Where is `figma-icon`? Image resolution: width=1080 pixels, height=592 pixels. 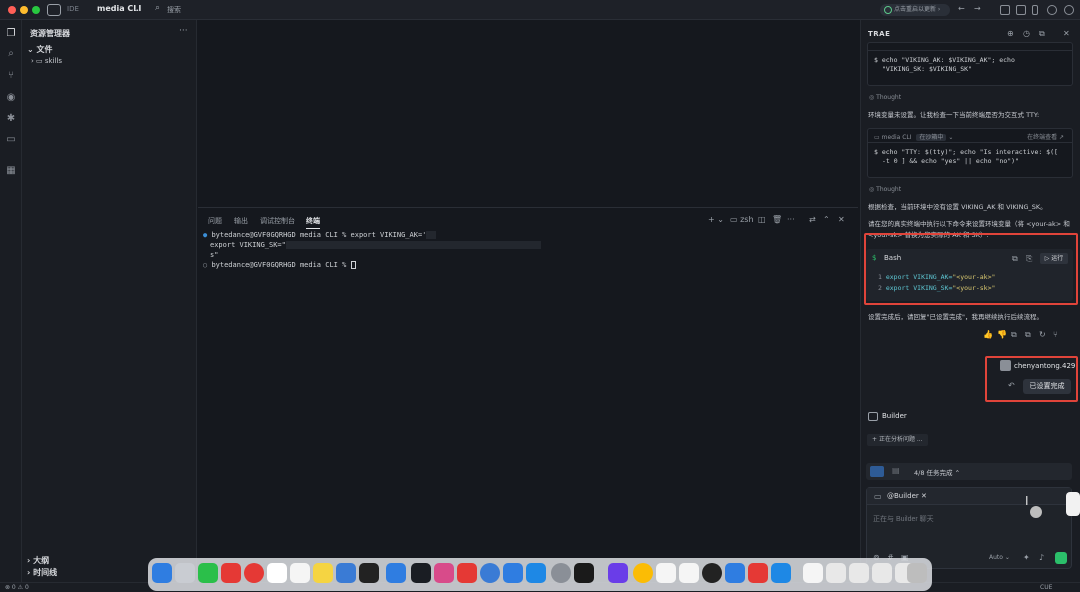 figma-icon is located at coordinates (584, 573).